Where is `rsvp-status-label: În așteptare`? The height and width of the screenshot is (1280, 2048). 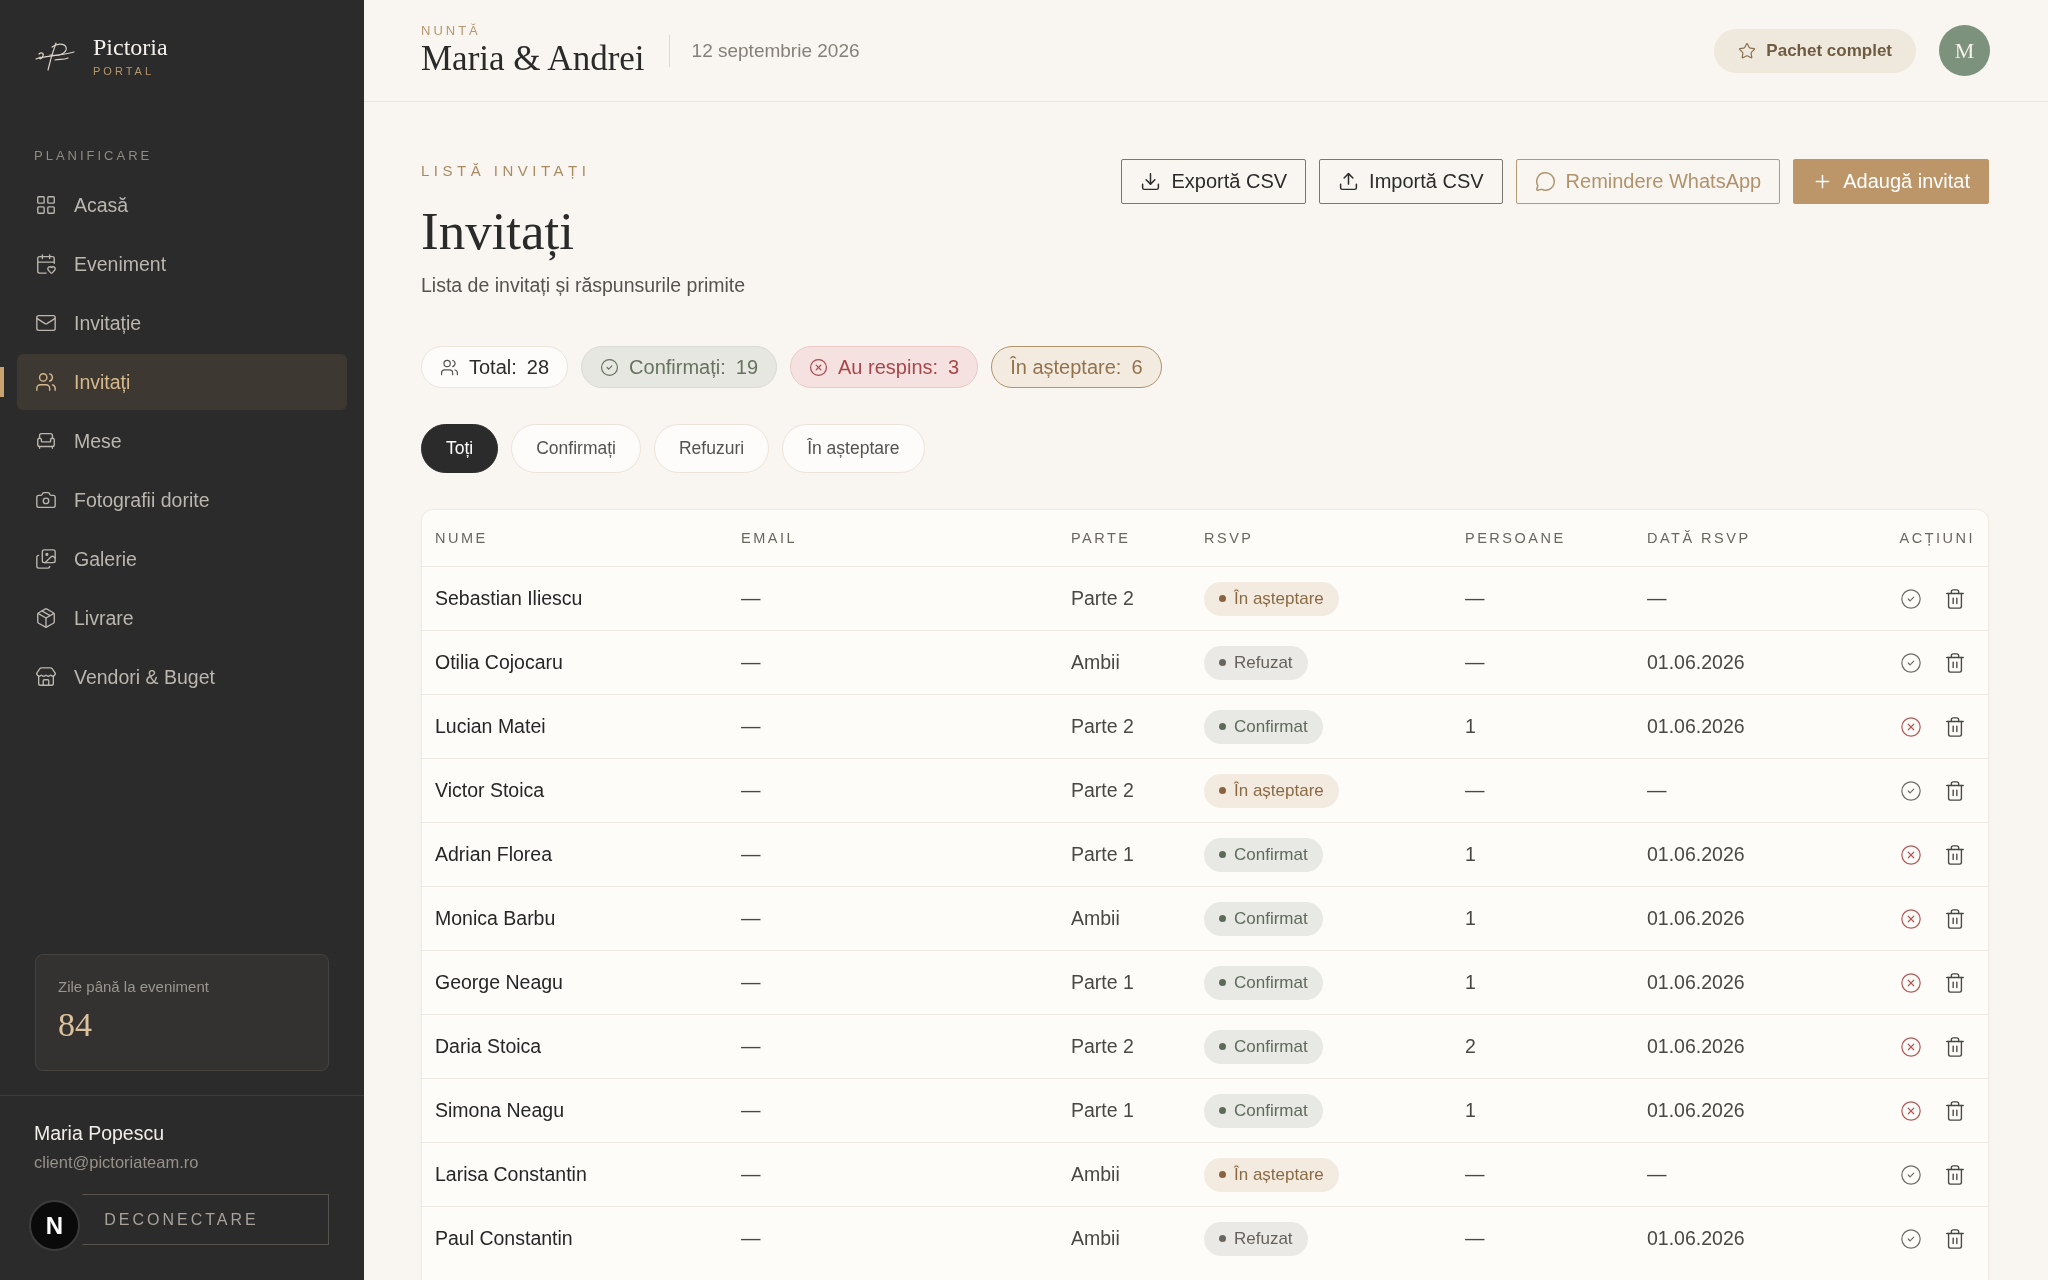 rsvp-status-label: În așteptare is located at coordinates (1279, 790).